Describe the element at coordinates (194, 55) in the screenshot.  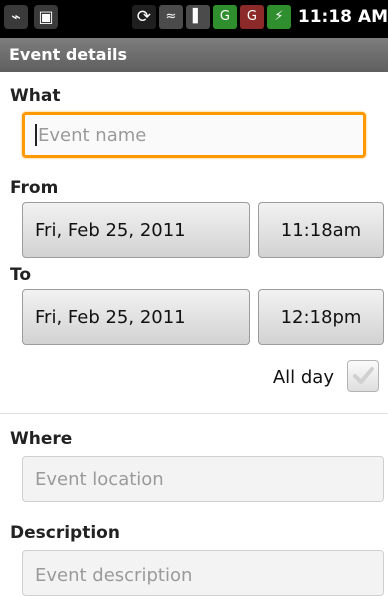
I see `title-bar: Event details` at that location.